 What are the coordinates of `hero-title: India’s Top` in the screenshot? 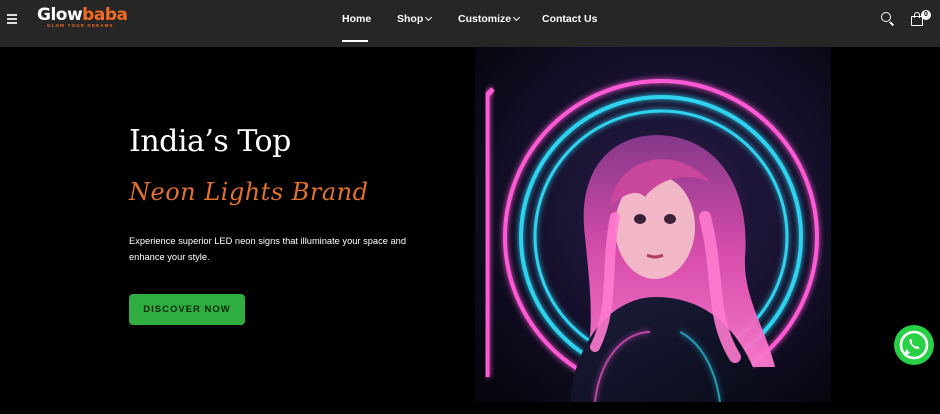 It's located at (210, 141).